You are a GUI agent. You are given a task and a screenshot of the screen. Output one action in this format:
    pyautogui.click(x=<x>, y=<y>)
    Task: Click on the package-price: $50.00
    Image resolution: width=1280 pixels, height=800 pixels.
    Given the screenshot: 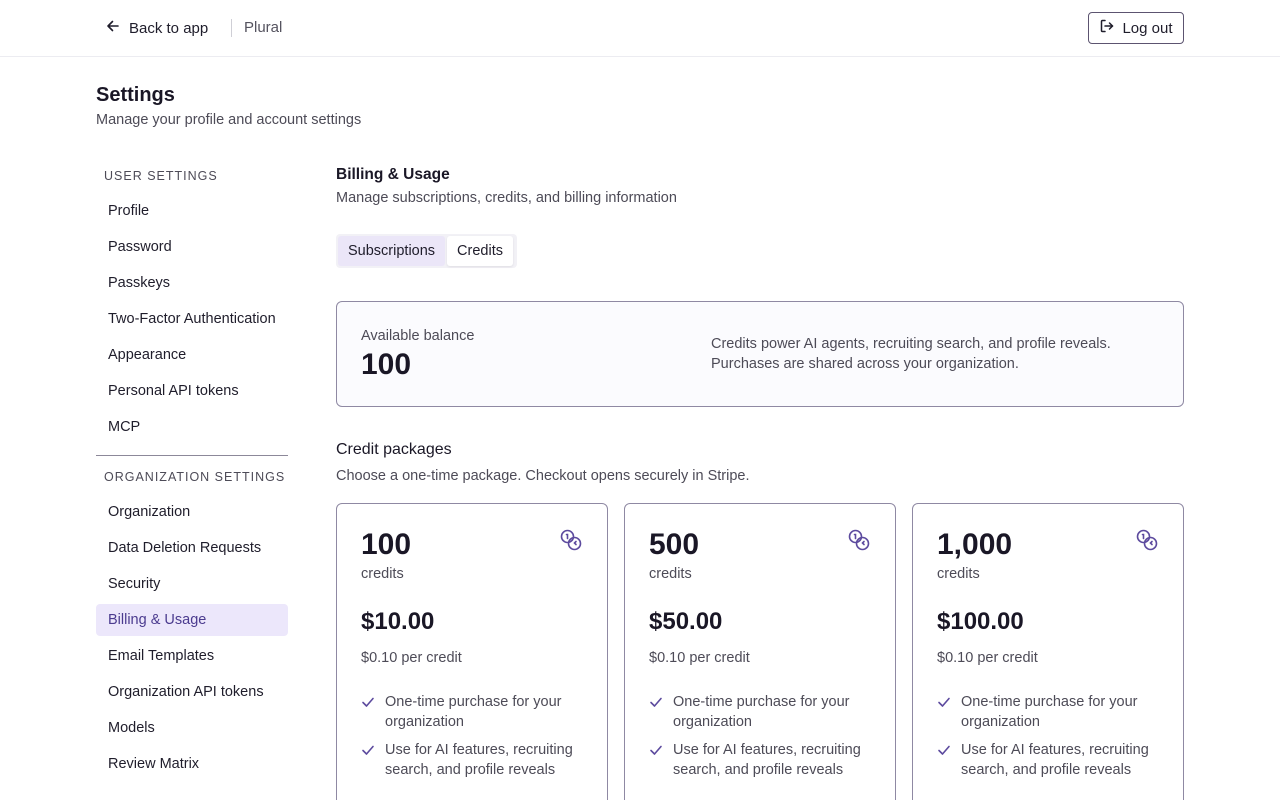 What is the action you would take?
    pyautogui.click(x=686, y=621)
    